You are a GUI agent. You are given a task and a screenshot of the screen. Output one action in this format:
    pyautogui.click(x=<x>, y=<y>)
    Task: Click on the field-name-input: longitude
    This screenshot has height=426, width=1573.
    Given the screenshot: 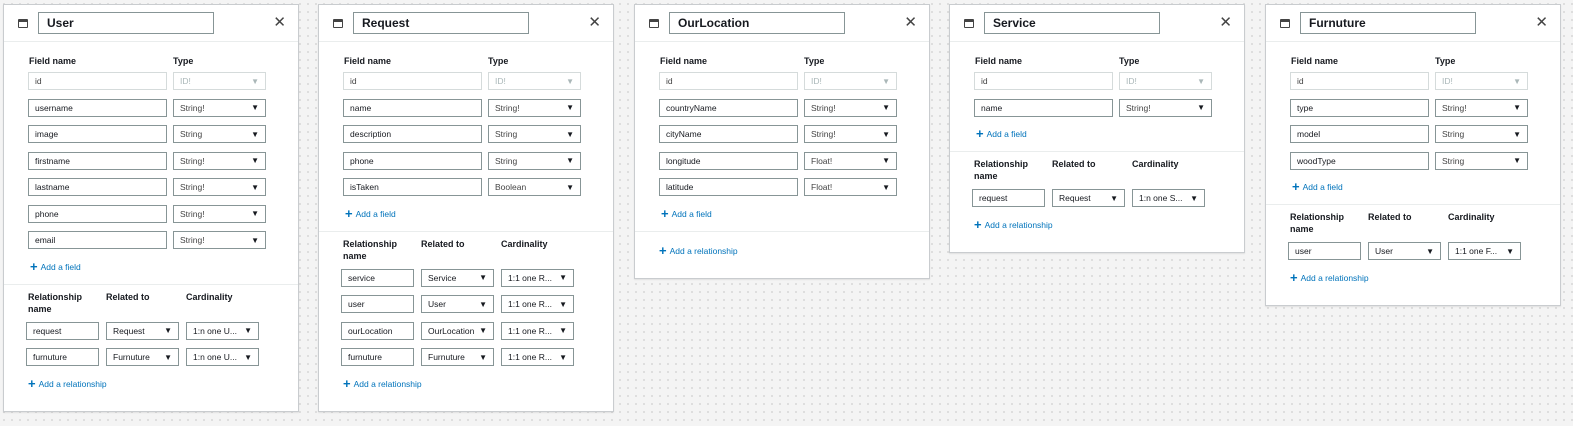 What is the action you would take?
    pyautogui.click(x=728, y=160)
    